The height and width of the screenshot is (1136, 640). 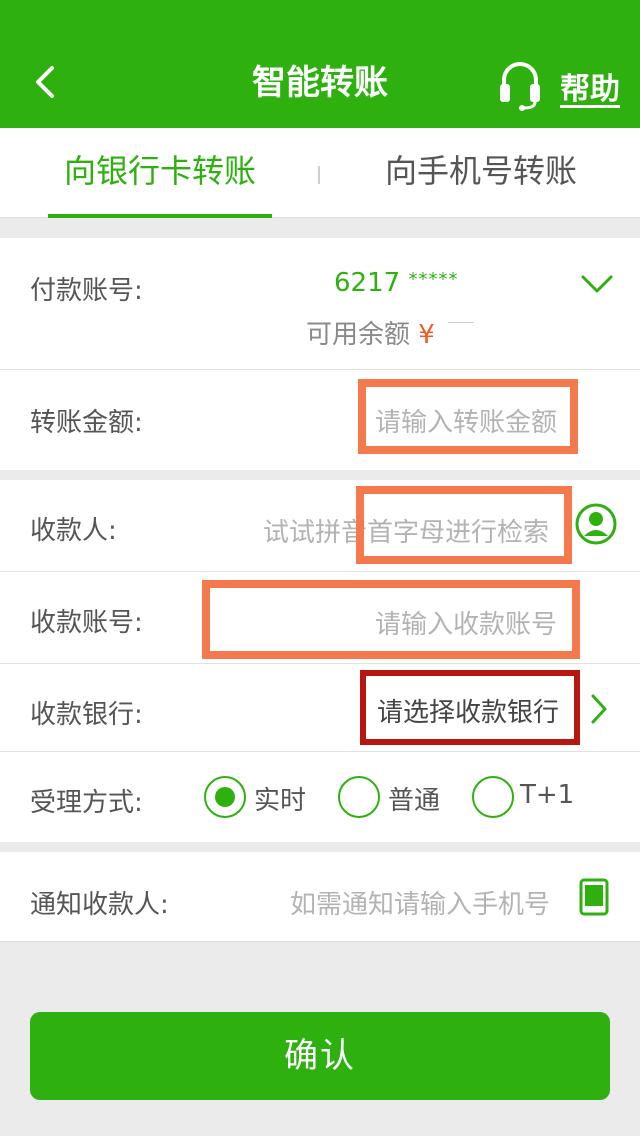 What do you see at coordinates (599, 709) in the screenshot?
I see `chevron-right-icon` at bounding box center [599, 709].